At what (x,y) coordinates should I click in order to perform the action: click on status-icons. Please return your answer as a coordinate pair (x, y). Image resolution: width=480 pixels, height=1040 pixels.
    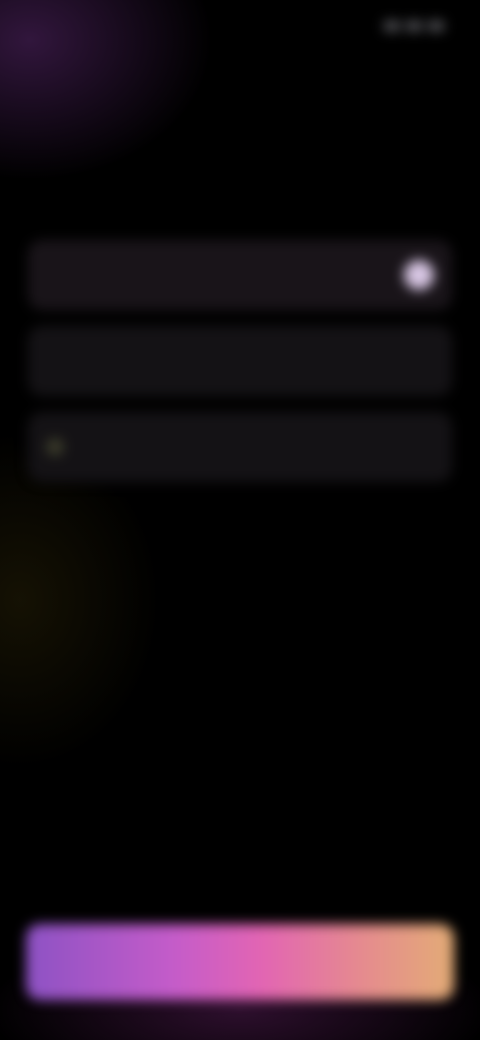
    Looking at the image, I should click on (414, 26).